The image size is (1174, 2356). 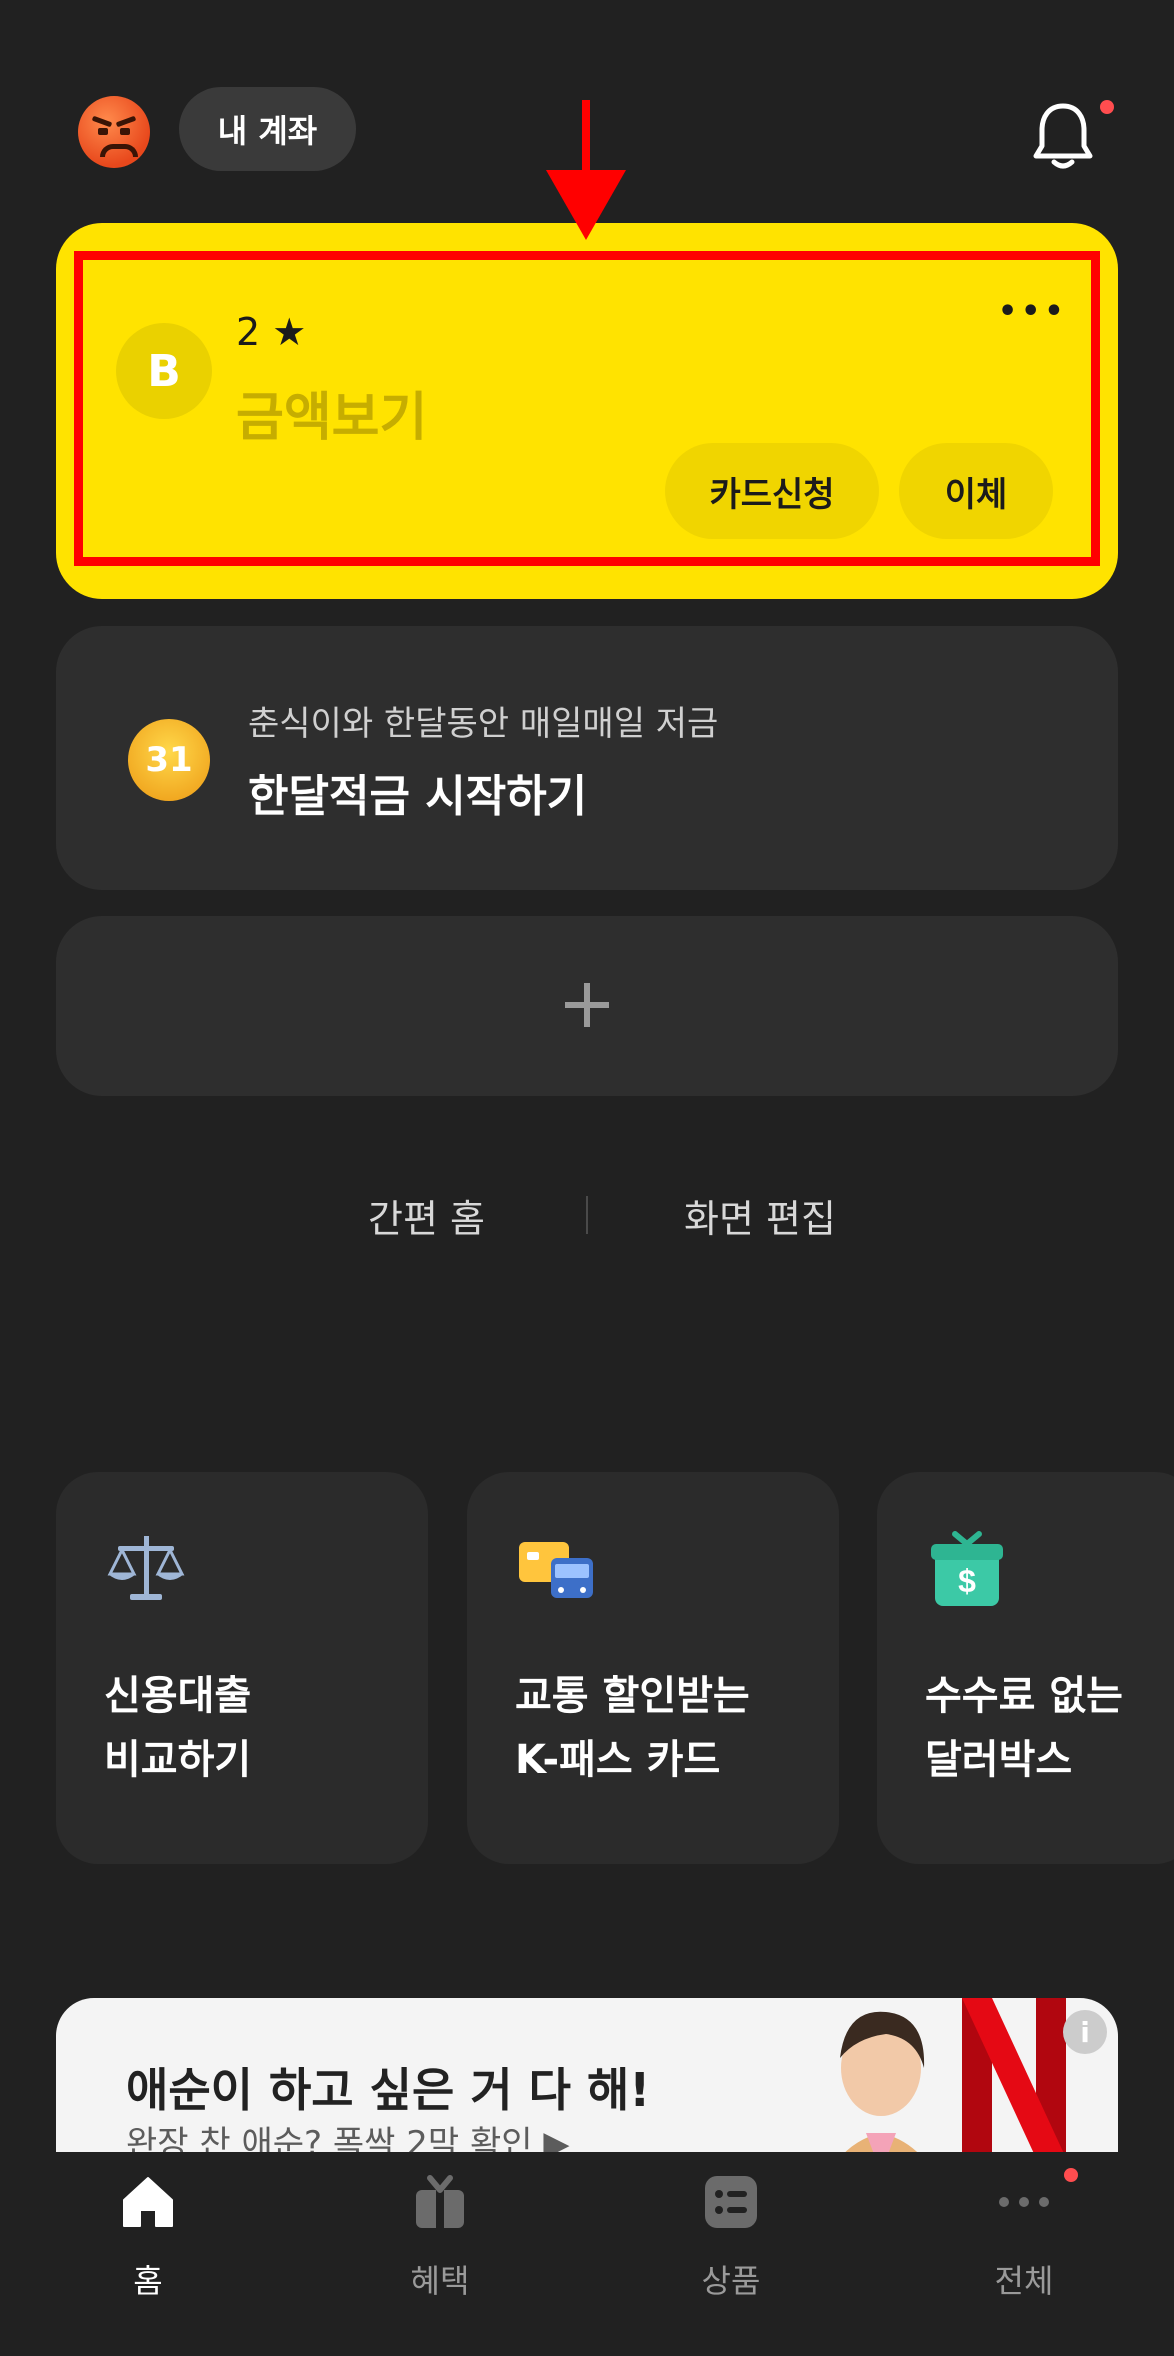 I want to click on savings-title: 한달적금 시작하기, so click(x=418, y=796).